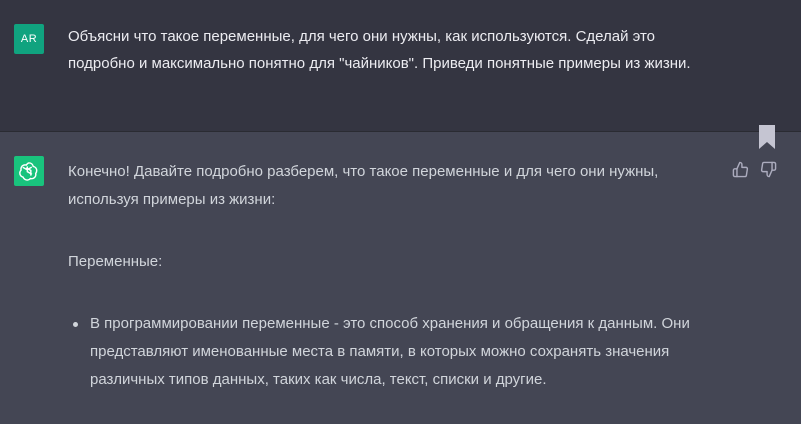 The image size is (801, 424). What do you see at coordinates (740, 169) in the screenshot?
I see `thumbs-up-icon` at bounding box center [740, 169].